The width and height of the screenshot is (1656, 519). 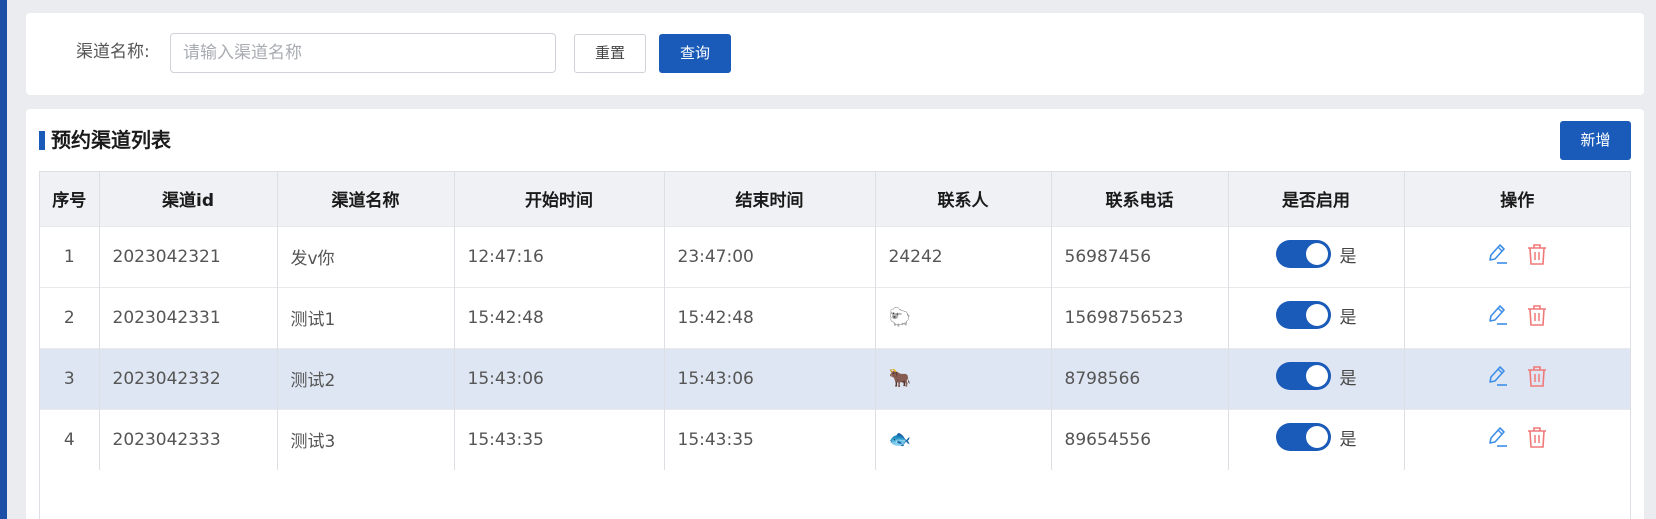 I want to click on cell-id: 2023042332, so click(x=188, y=378).